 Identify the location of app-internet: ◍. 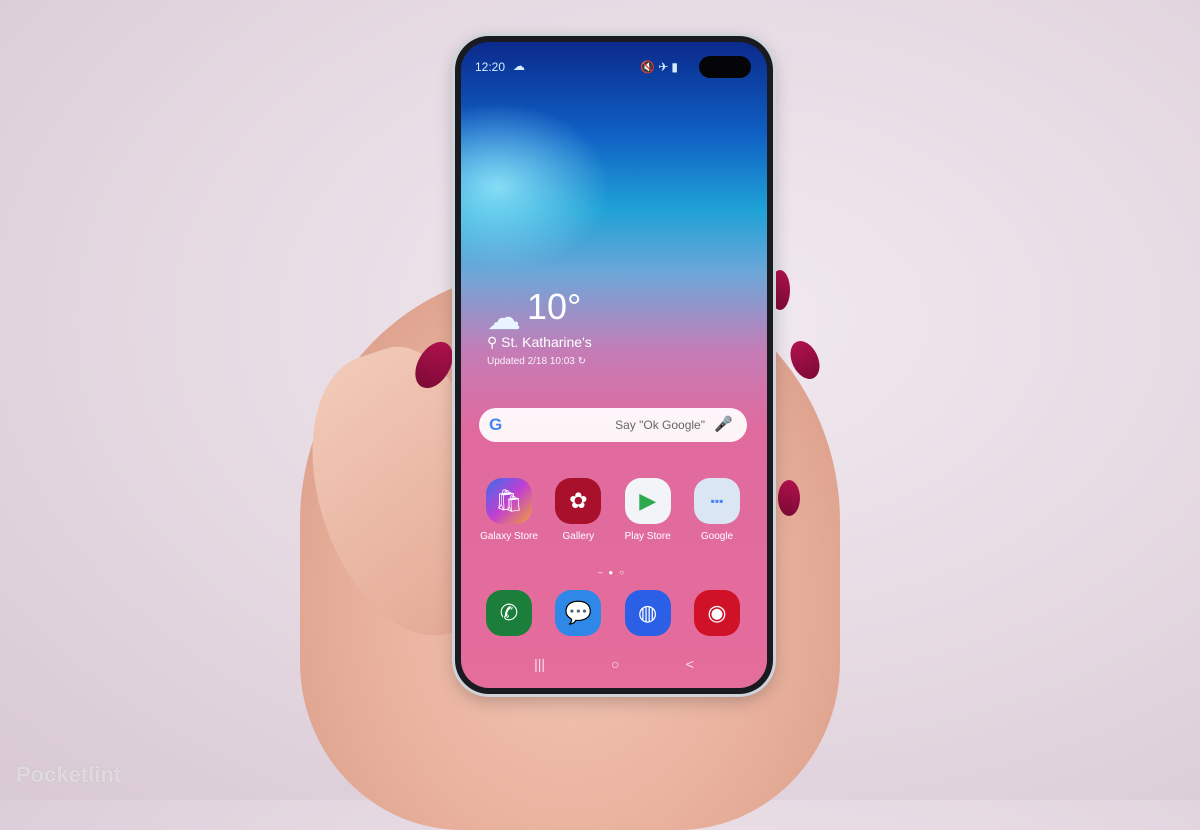
(648, 614).